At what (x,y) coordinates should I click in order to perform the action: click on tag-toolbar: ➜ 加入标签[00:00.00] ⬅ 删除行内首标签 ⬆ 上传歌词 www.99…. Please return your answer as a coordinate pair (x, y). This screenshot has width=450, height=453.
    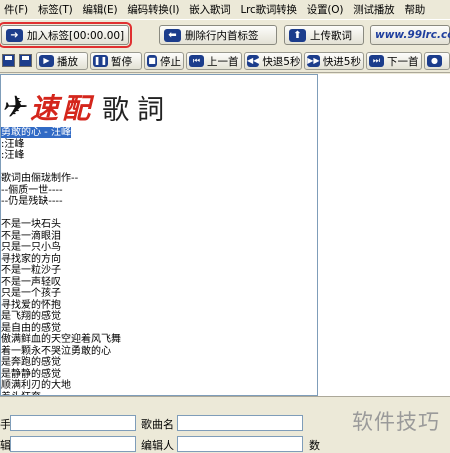
    Looking at the image, I should click on (225, 35).